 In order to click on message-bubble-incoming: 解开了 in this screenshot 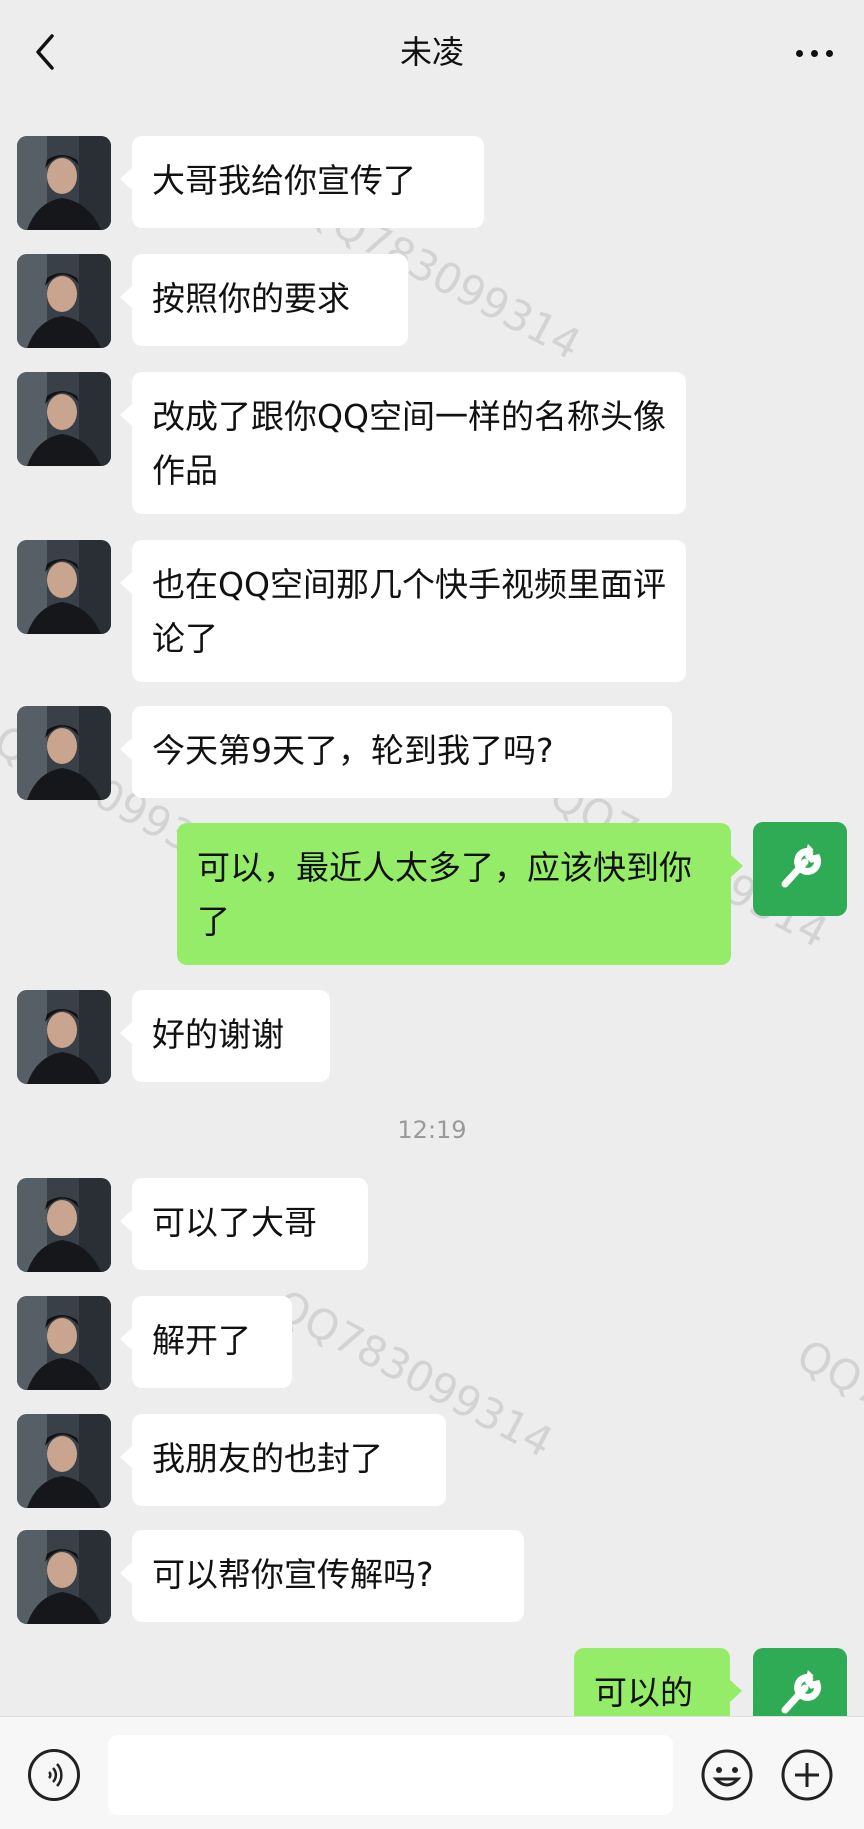, I will do `click(206, 1342)`.